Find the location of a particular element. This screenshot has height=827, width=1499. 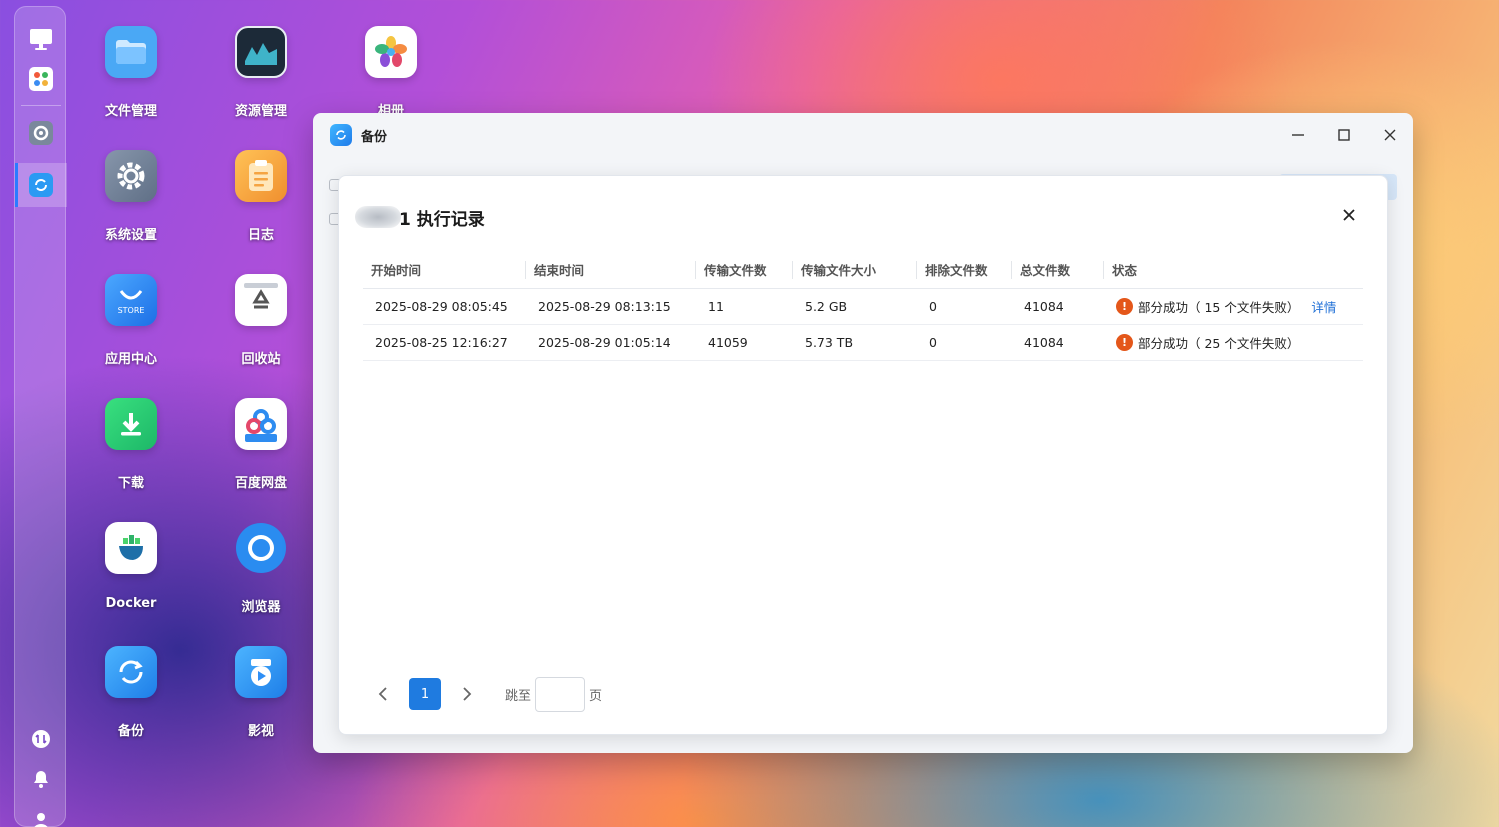

column-header: 排除文件数 is located at coordinates (964, 270).